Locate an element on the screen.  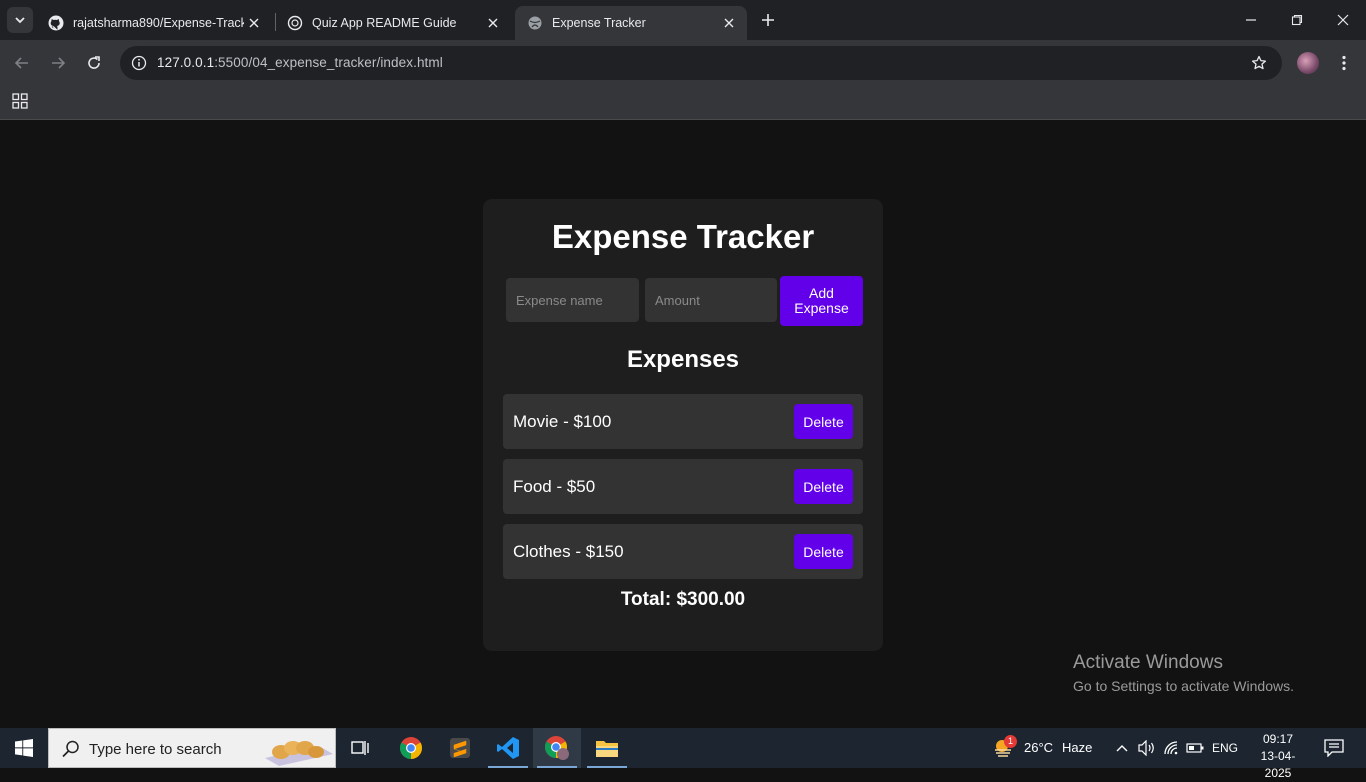
volume-button is located at coordinates (1147, 748).